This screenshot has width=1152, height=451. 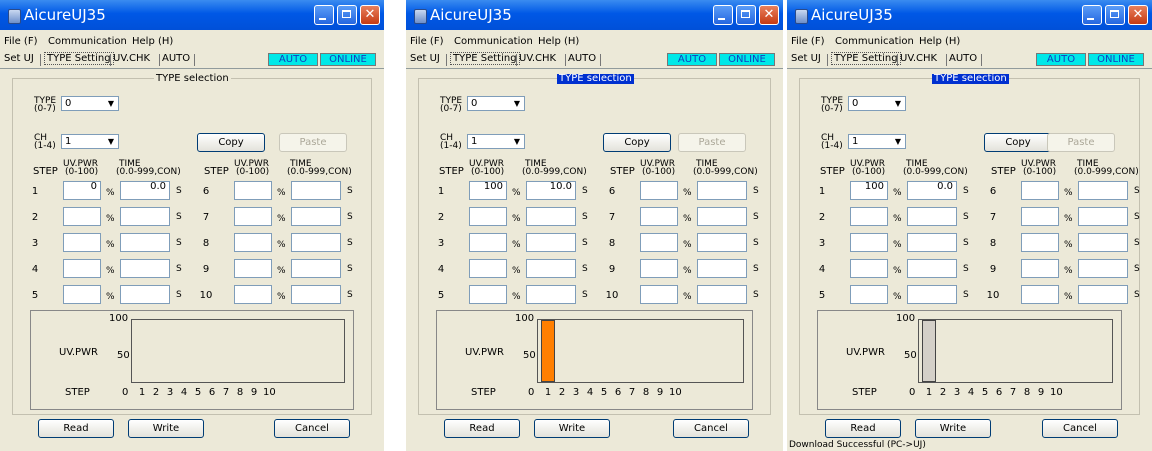 I want to click on read-button: Read, so click(x=482, y=428).